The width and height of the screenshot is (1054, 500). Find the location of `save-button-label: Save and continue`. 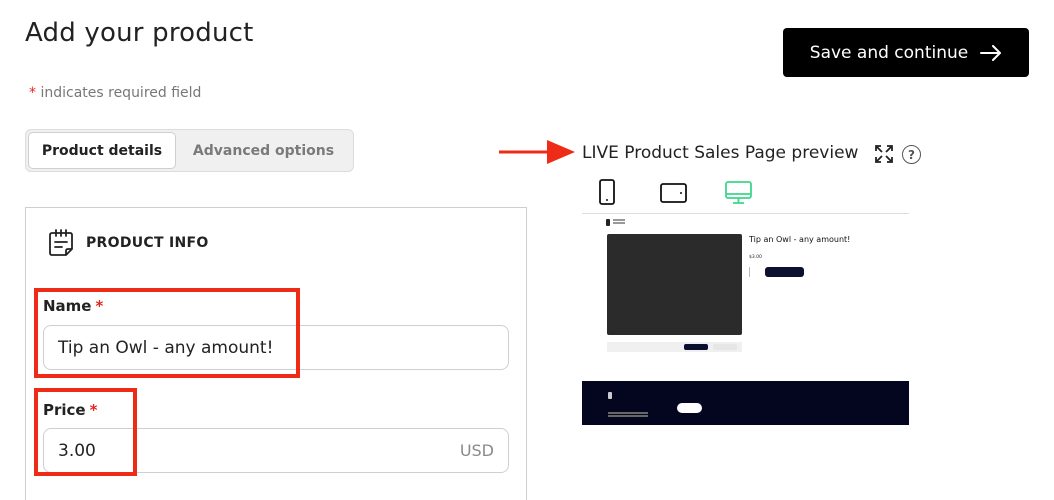

save-button-label: Save and continue is located at coordinates (889, 52).